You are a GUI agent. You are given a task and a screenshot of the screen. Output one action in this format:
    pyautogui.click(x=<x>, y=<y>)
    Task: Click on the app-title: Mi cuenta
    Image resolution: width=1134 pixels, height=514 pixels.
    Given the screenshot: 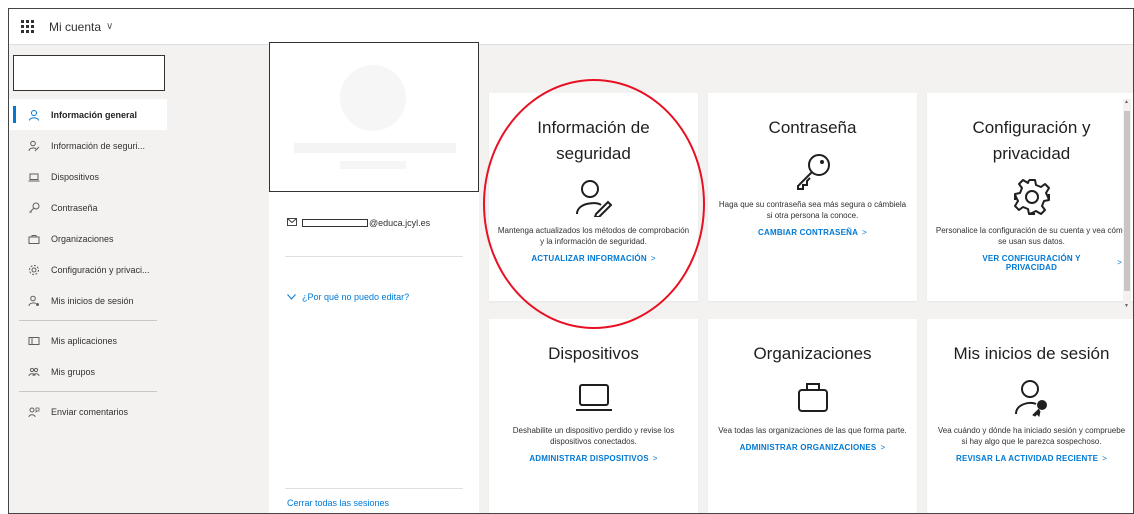 What is the action you would take?
    pyautogui.click(x=75, y=27)
    